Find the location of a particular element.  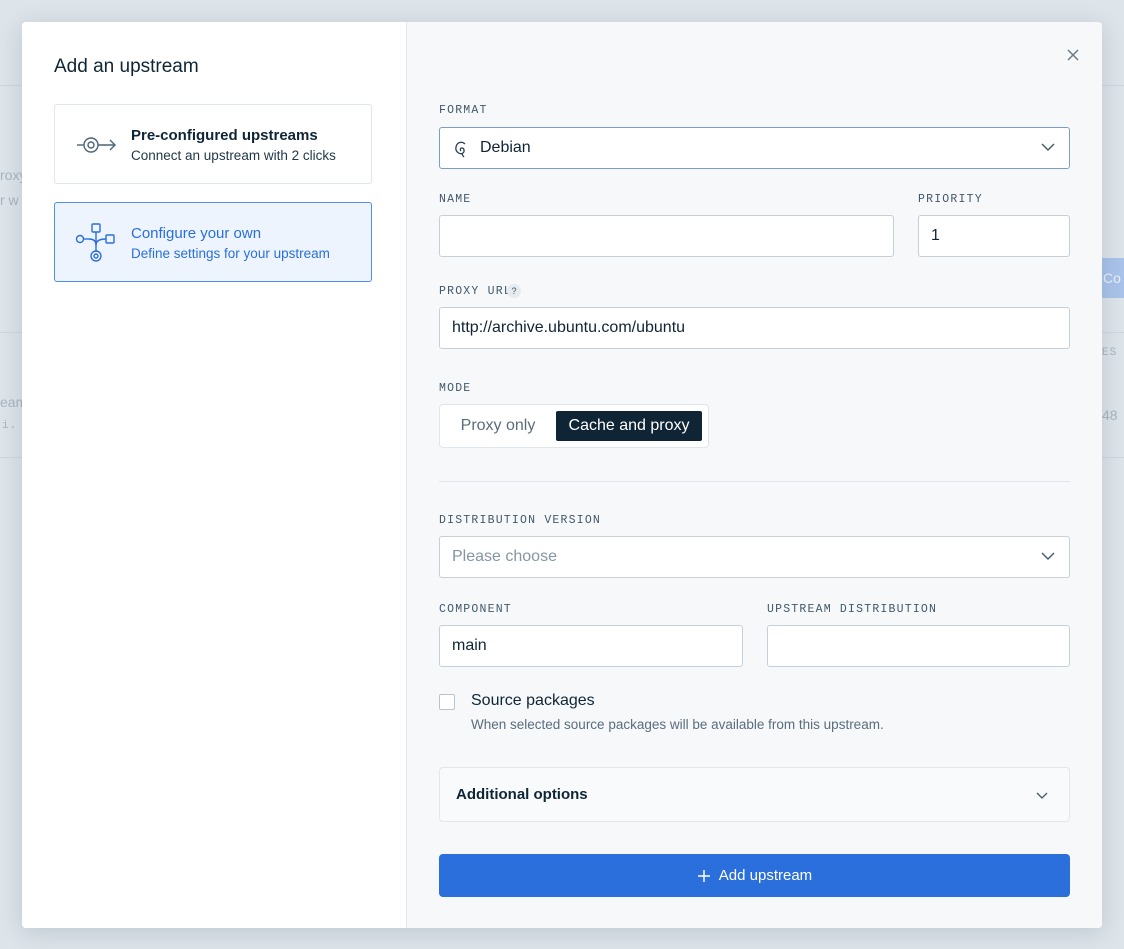

format-value: Debian is located at coordinates (505, 147).